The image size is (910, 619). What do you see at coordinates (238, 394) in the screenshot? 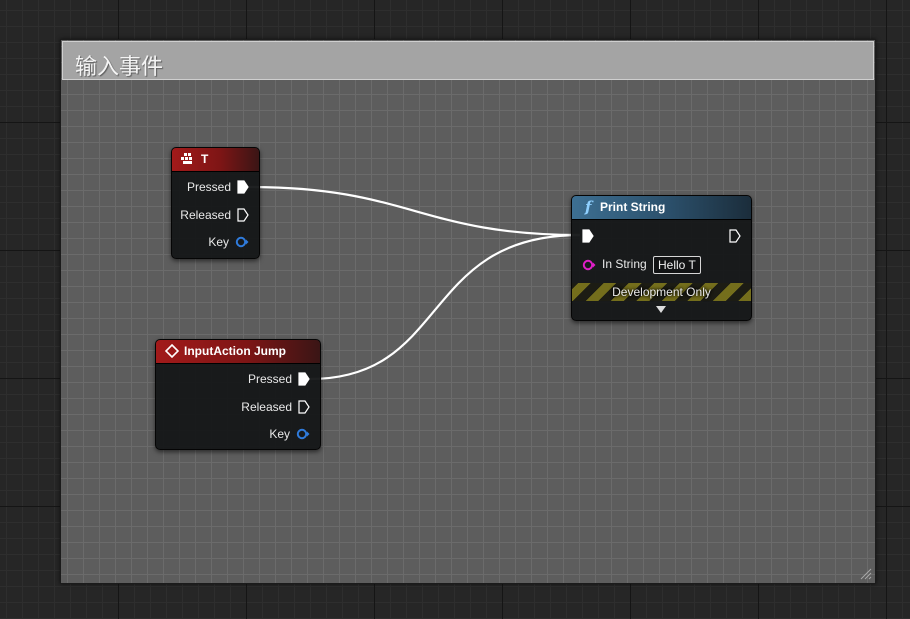
I see `input-action-node: InputAction Jump Pressed Released Key` at bounding box center [238, 394].